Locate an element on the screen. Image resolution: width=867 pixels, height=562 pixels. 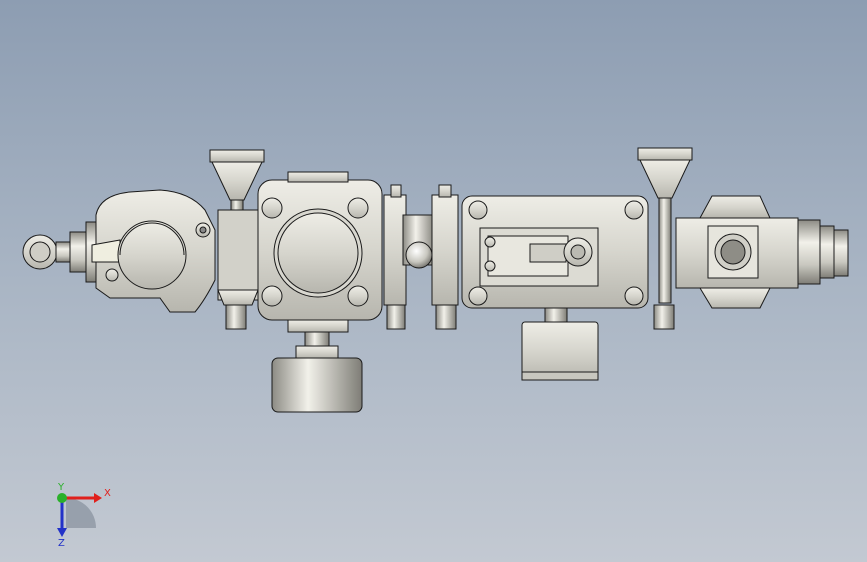
y-axis-label: Y is located at coordinates (61, 487).